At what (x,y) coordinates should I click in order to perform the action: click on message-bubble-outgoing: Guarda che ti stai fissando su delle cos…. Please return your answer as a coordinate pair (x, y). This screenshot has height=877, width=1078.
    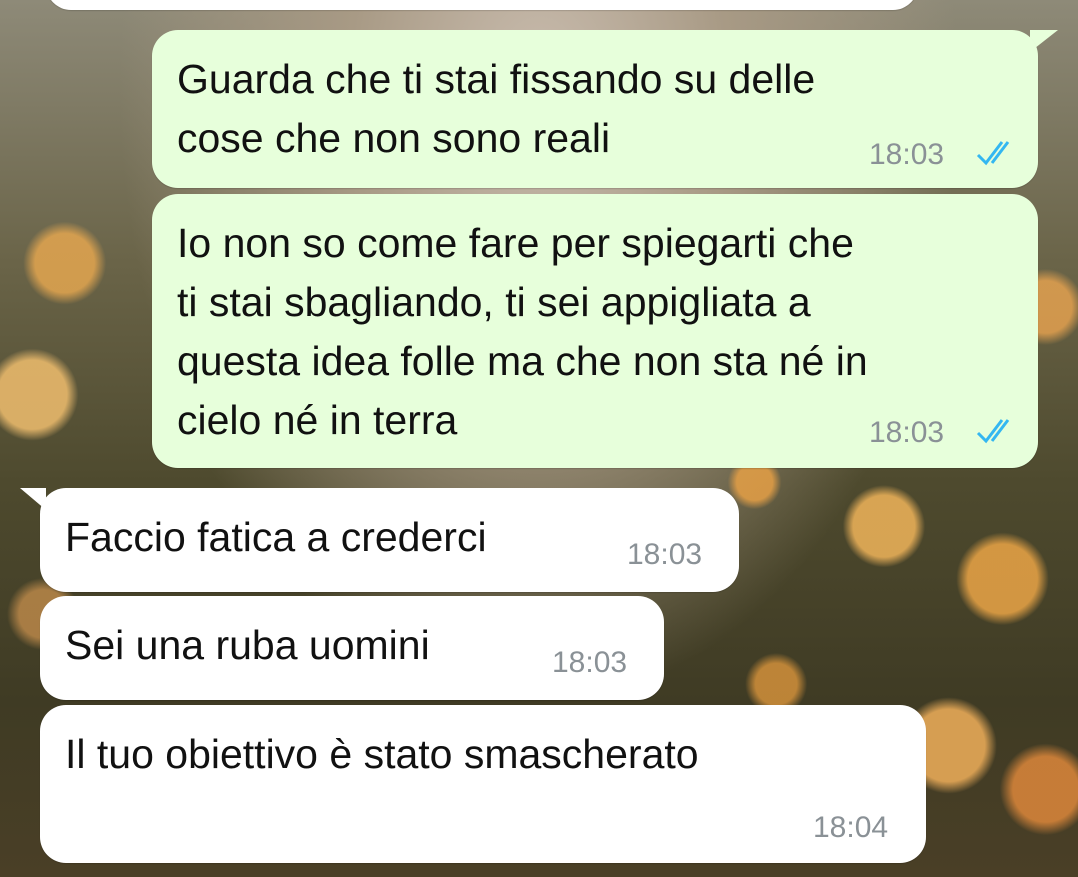
    Looking at the image, I should click on (595, 109).